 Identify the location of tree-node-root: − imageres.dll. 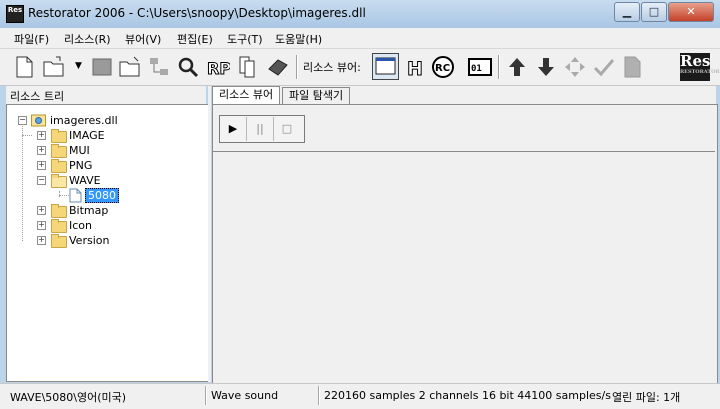
(107, 120).